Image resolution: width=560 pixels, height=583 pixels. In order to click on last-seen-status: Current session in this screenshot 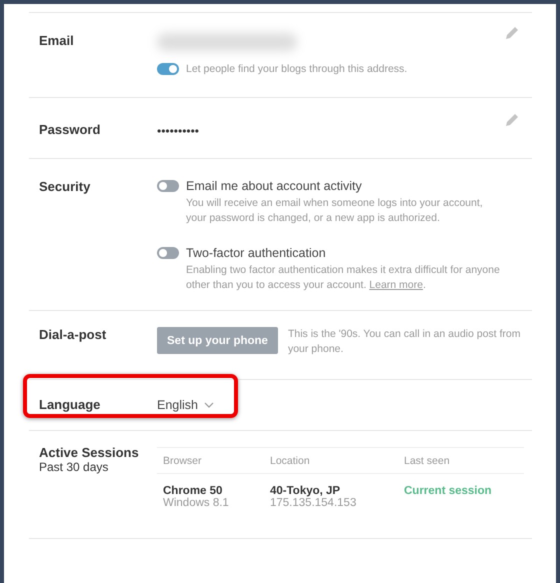, I will do `click(448, 491)`.